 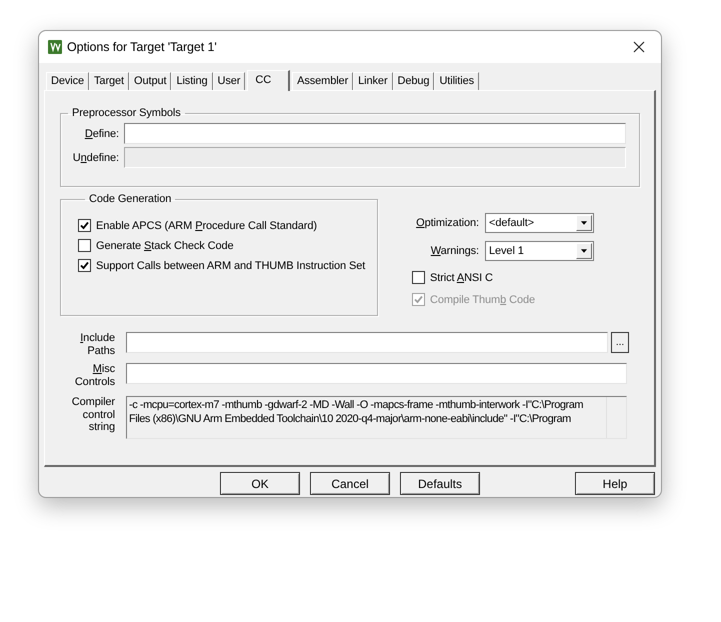 I want to click on tab: Debug, so click(x=413, y=81).